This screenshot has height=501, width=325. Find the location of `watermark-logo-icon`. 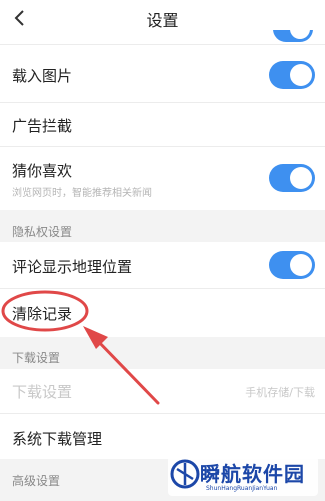

watermark-logo-icon is located at coordinates (185, 474).